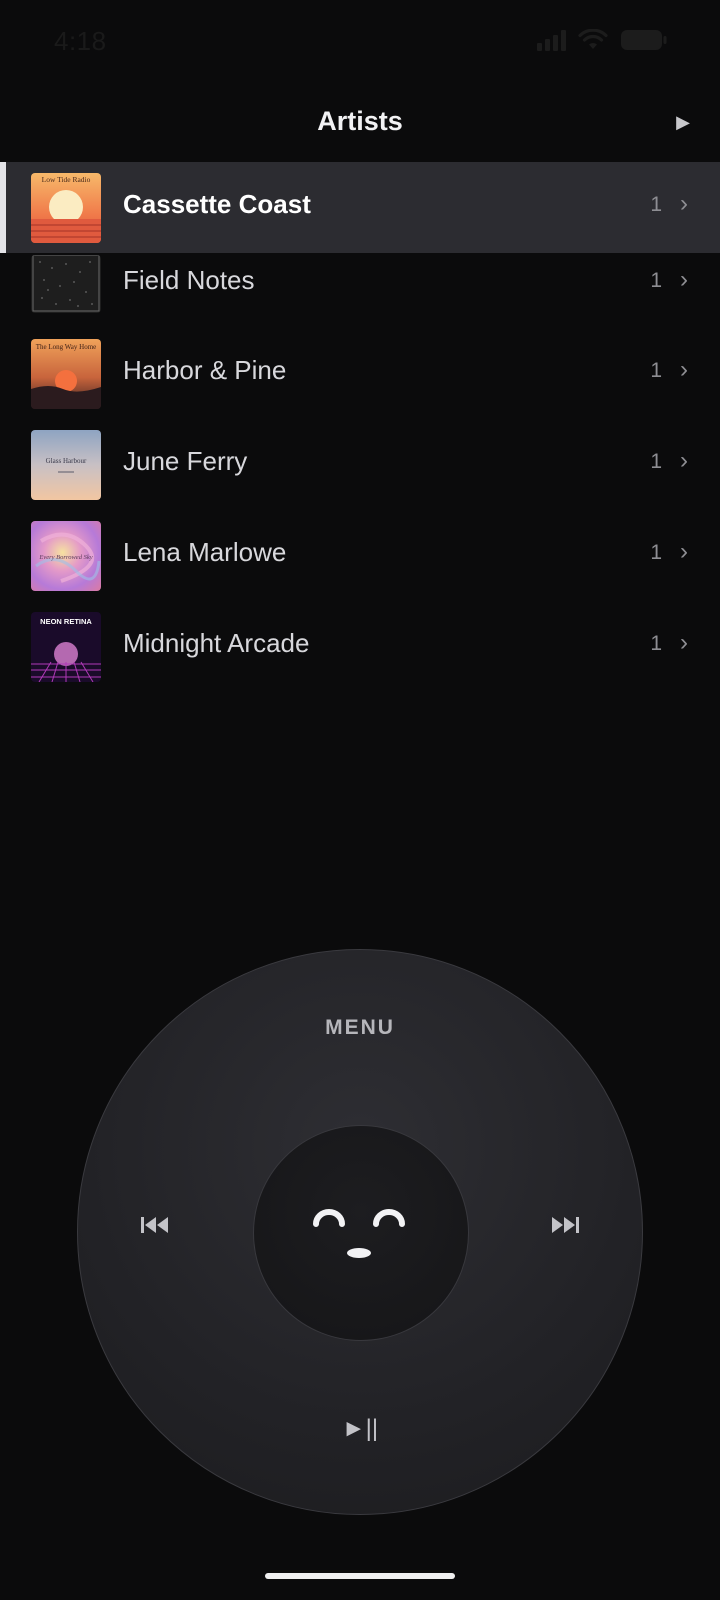  I want to click on next-track-icon, so click(565, 1227).